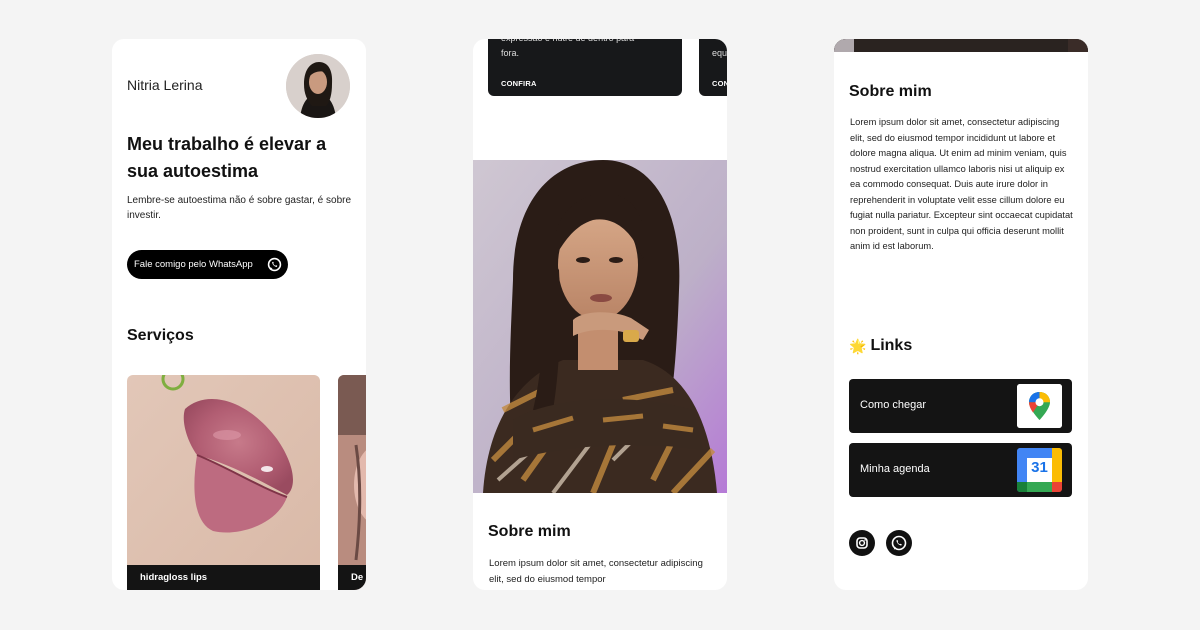  Describe the element at coordinates (893, 405) in the screenshot. I see `link-label: Como chegar` at that location.